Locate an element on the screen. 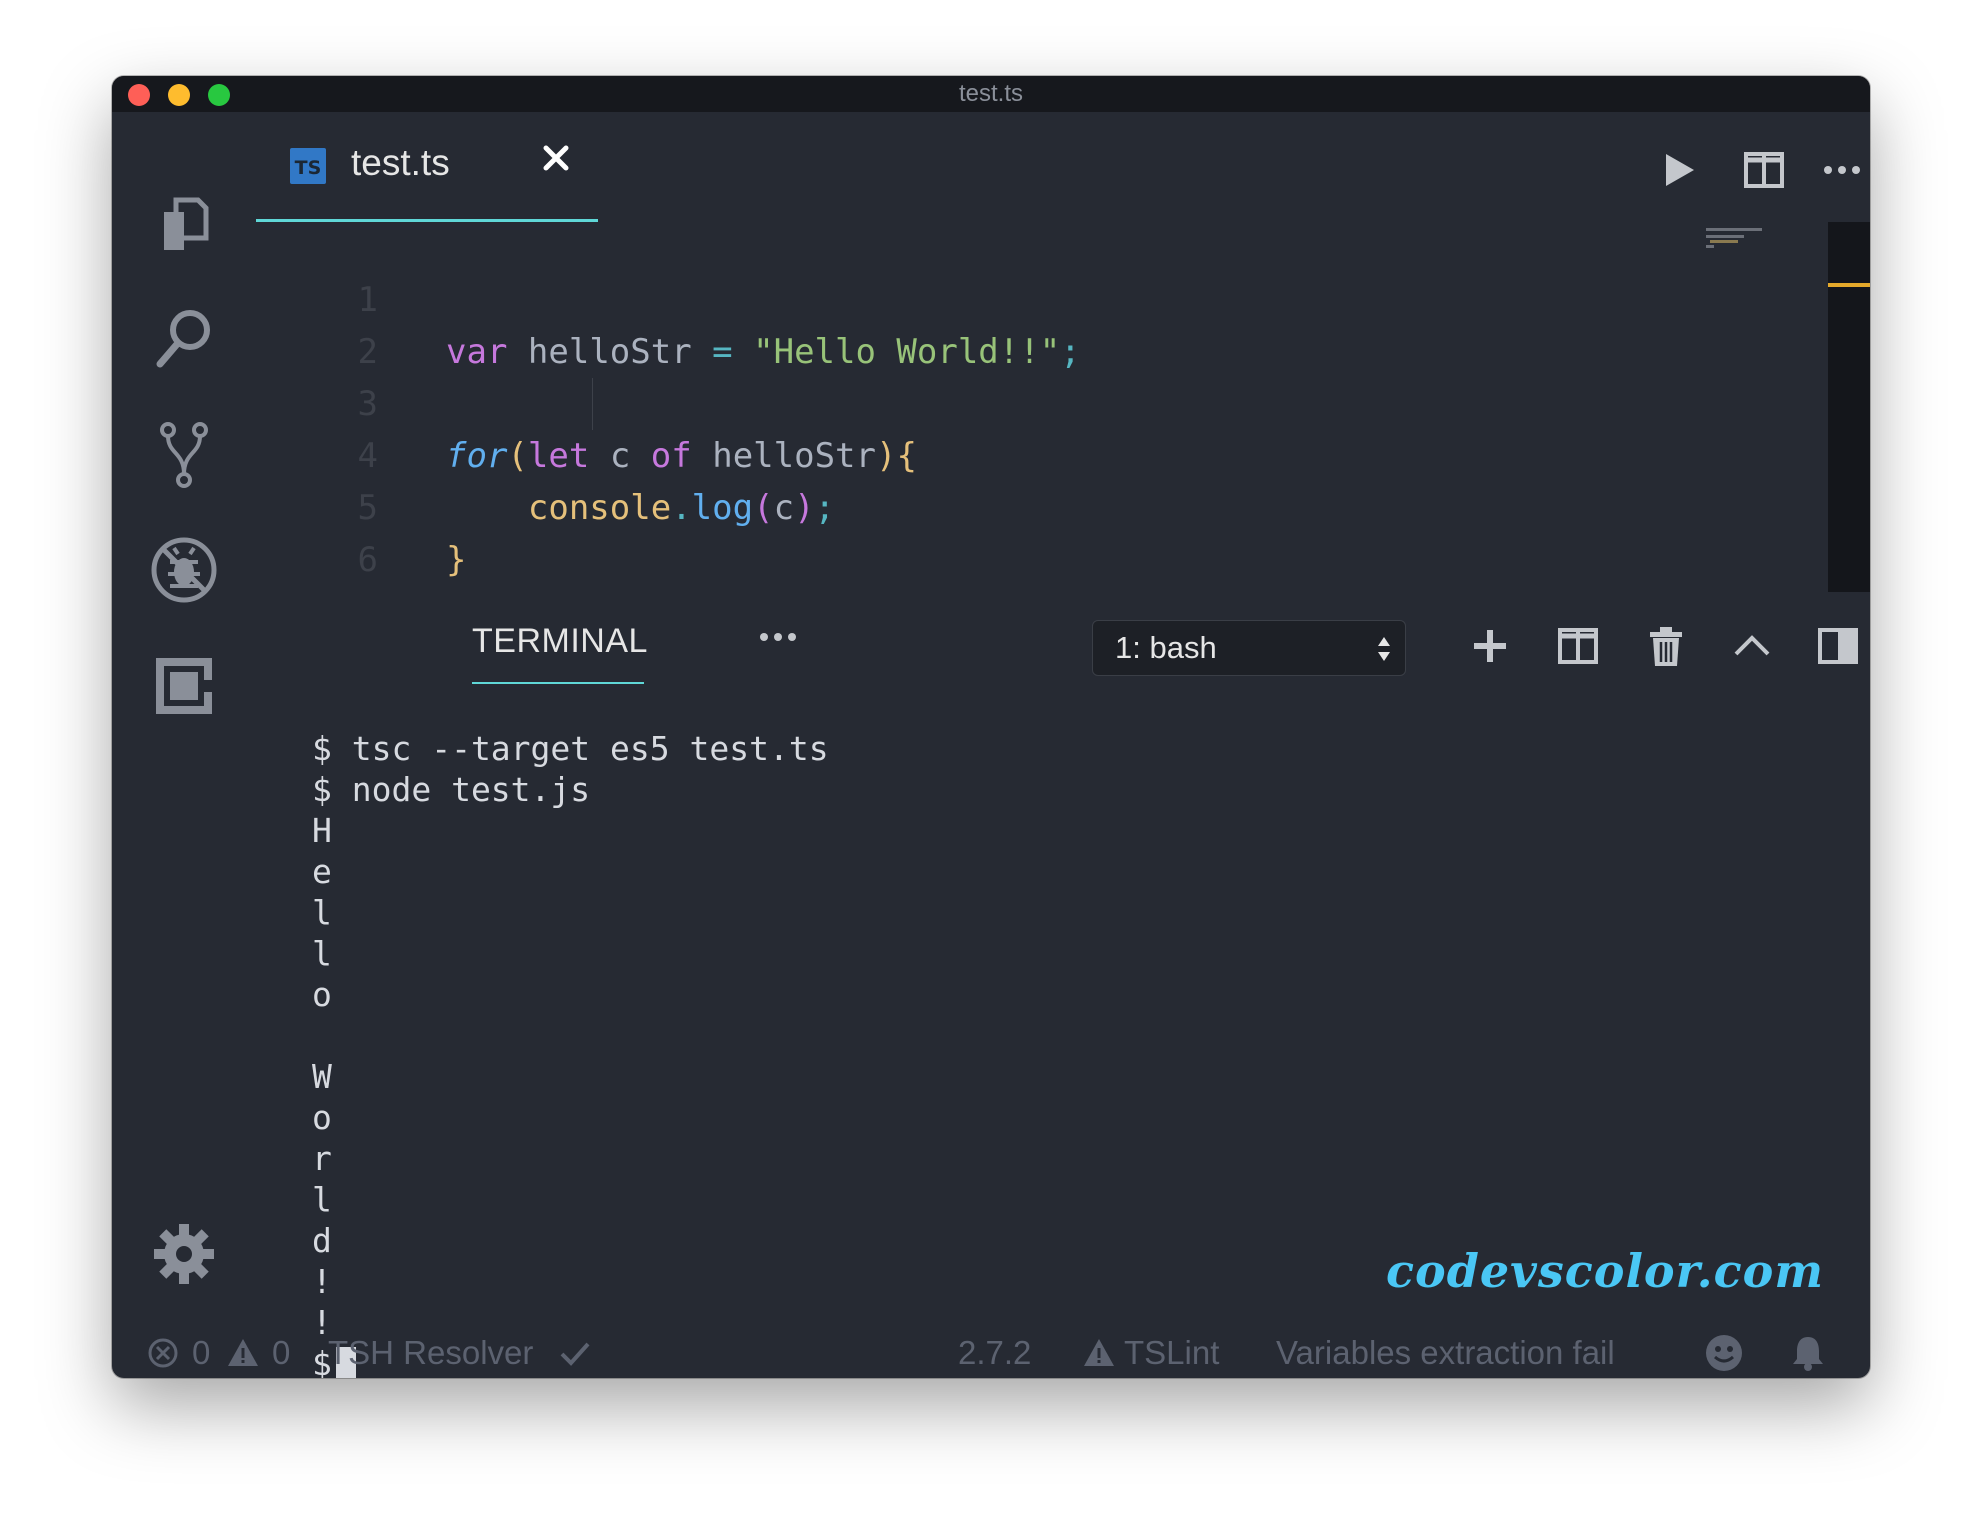  maximize-window-button is located at coordinates (219, 95).